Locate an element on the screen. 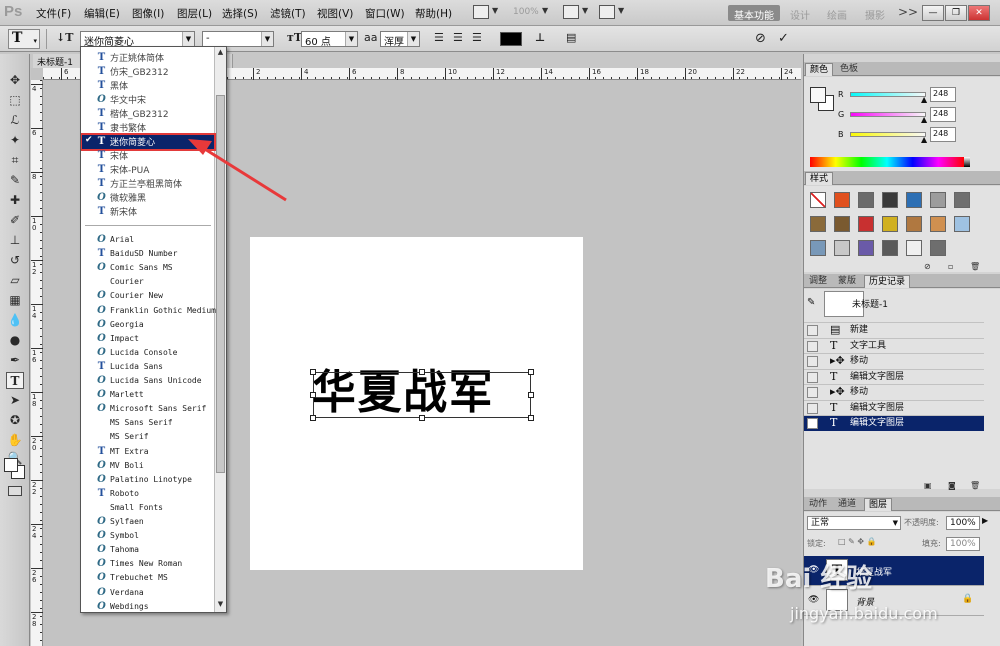  font-option: O 微软雅黑 is located at coordinates (148, 198).